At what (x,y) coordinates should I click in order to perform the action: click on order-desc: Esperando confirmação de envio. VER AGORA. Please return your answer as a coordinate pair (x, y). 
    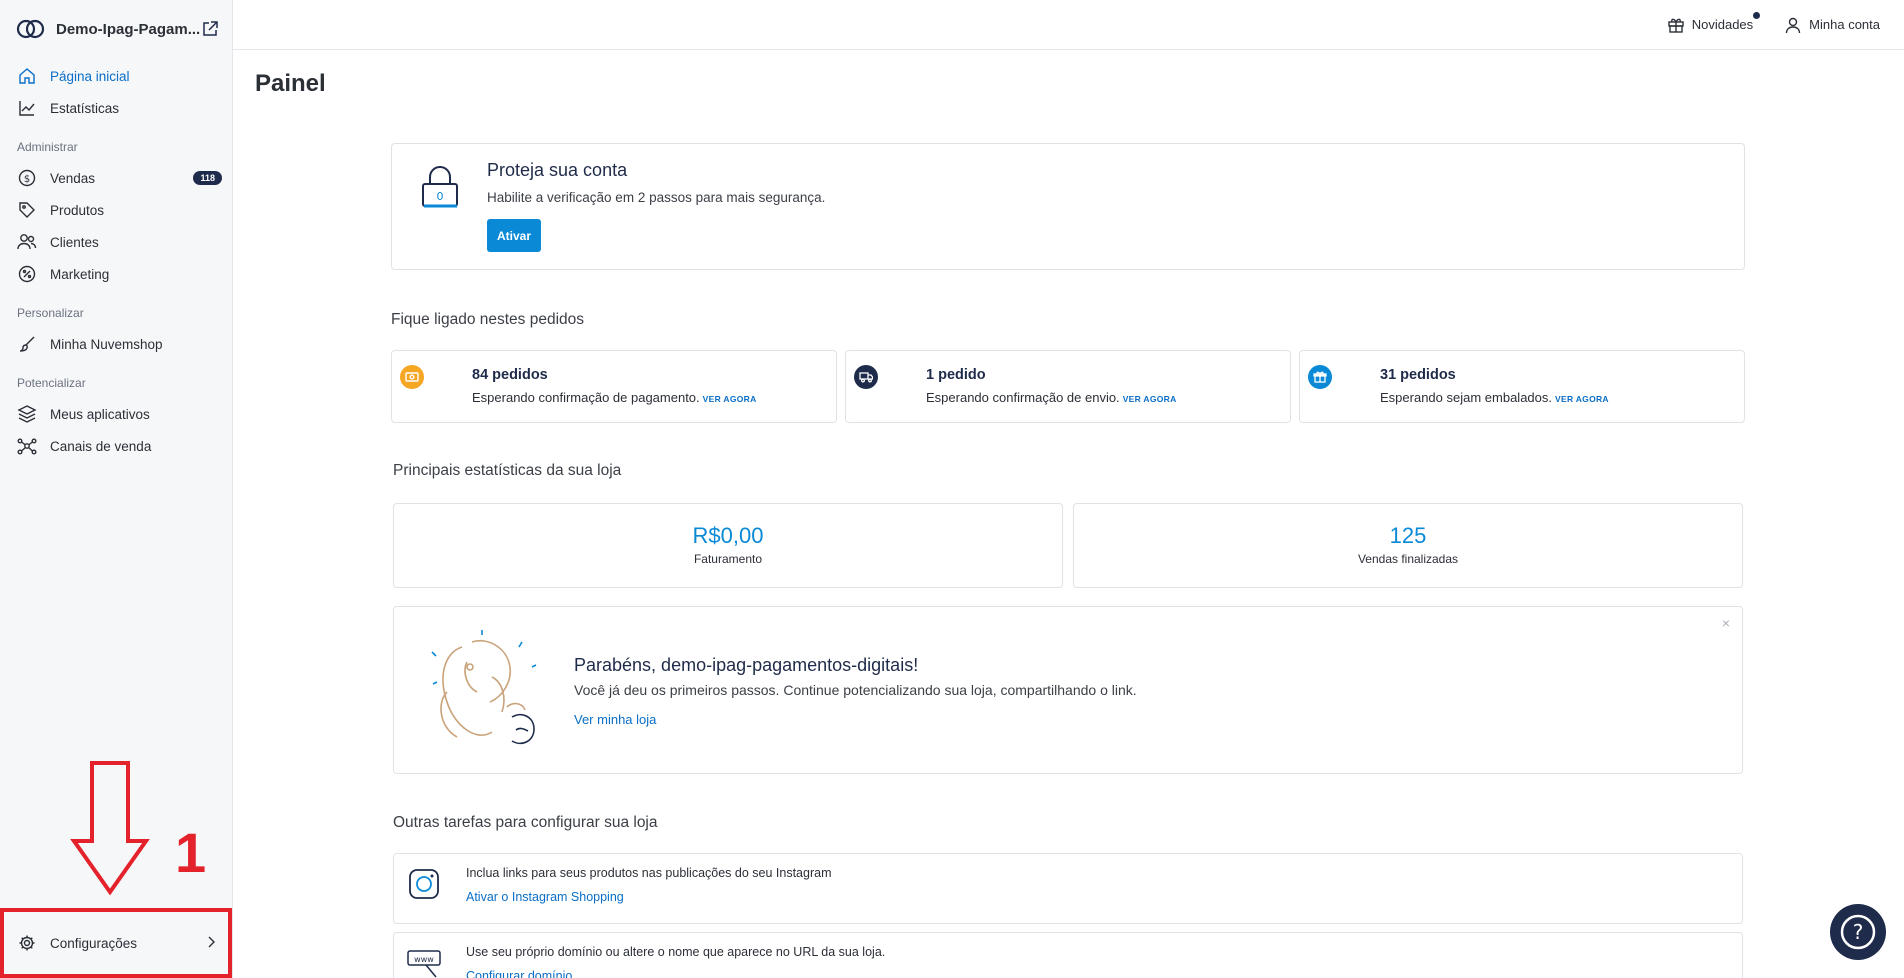
    Looking at the image, I should click on (1051, 397).